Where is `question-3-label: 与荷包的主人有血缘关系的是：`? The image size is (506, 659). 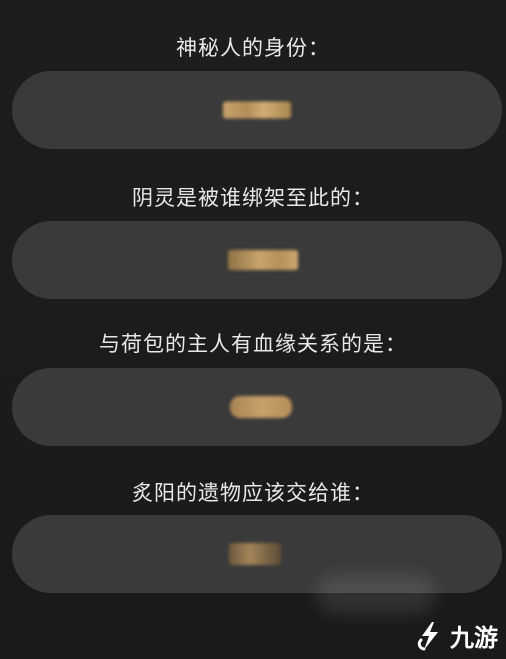 question-3-label: 与荷包的主人有血缘关系的是： is located at coordinates (253, 344).